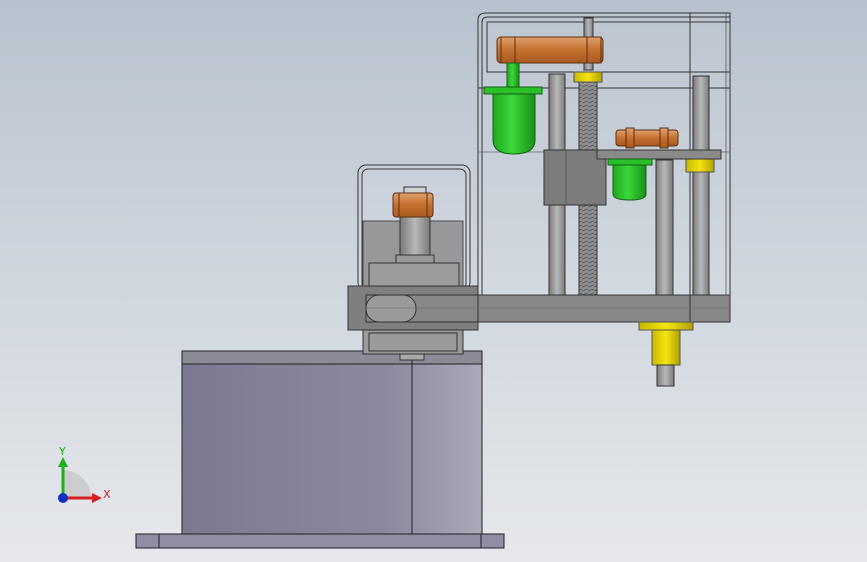 The image size is (867, 562). I want to click on z-shaft, so click(665, 375).